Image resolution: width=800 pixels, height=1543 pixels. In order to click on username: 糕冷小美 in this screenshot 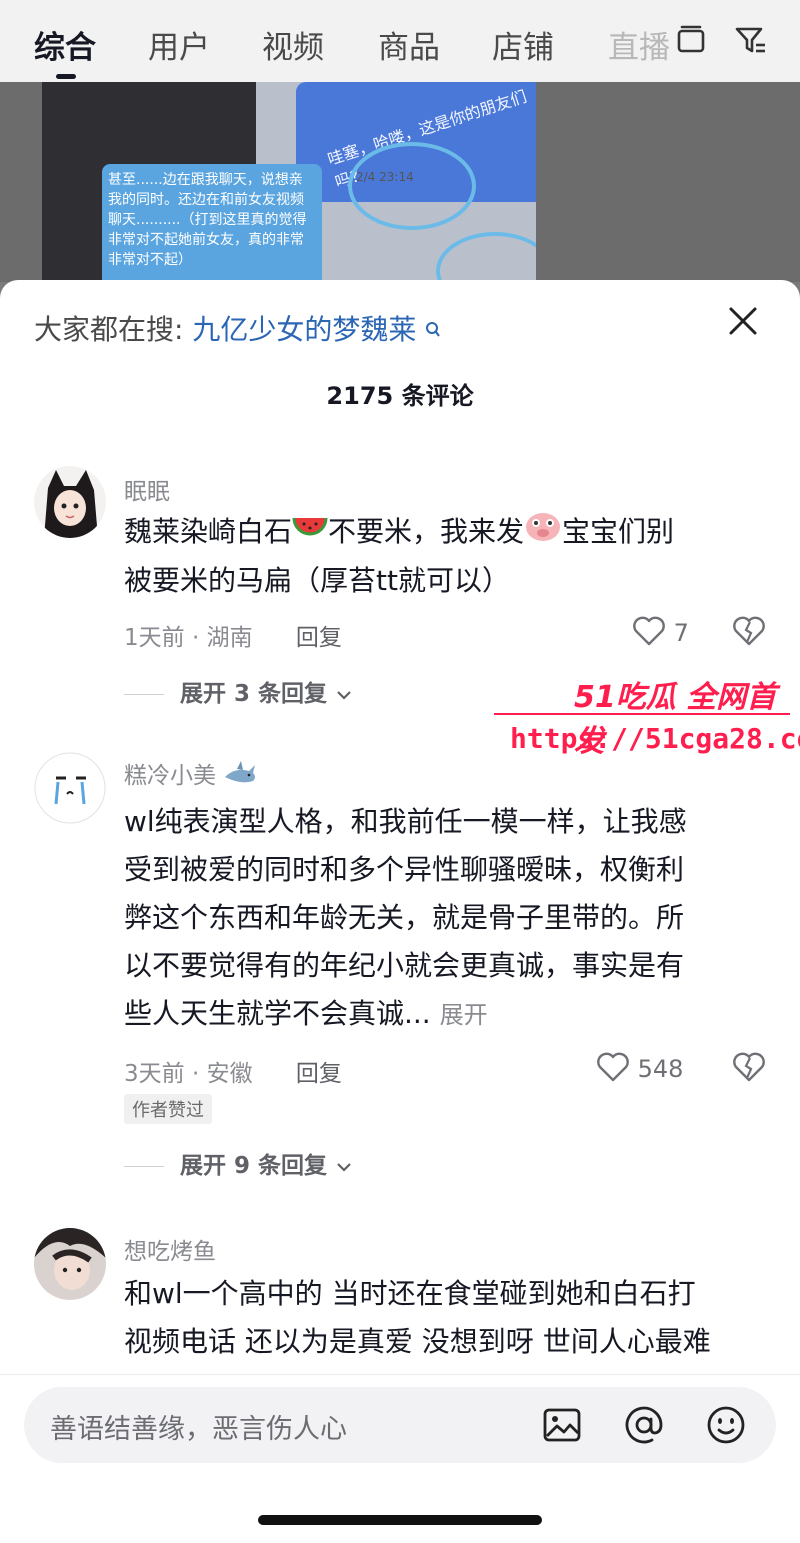, I will do `click(191, 775)`.